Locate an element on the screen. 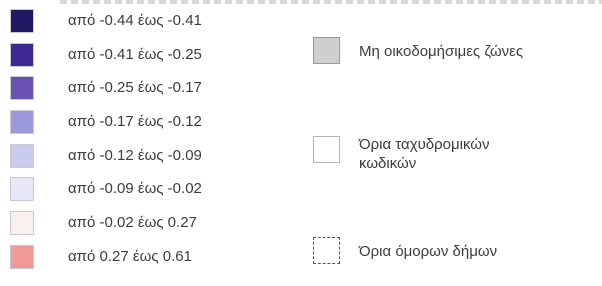 The image size is (602, 286). class-label: από -0.12 έως -0.09 is located at coordinates (135, 155).